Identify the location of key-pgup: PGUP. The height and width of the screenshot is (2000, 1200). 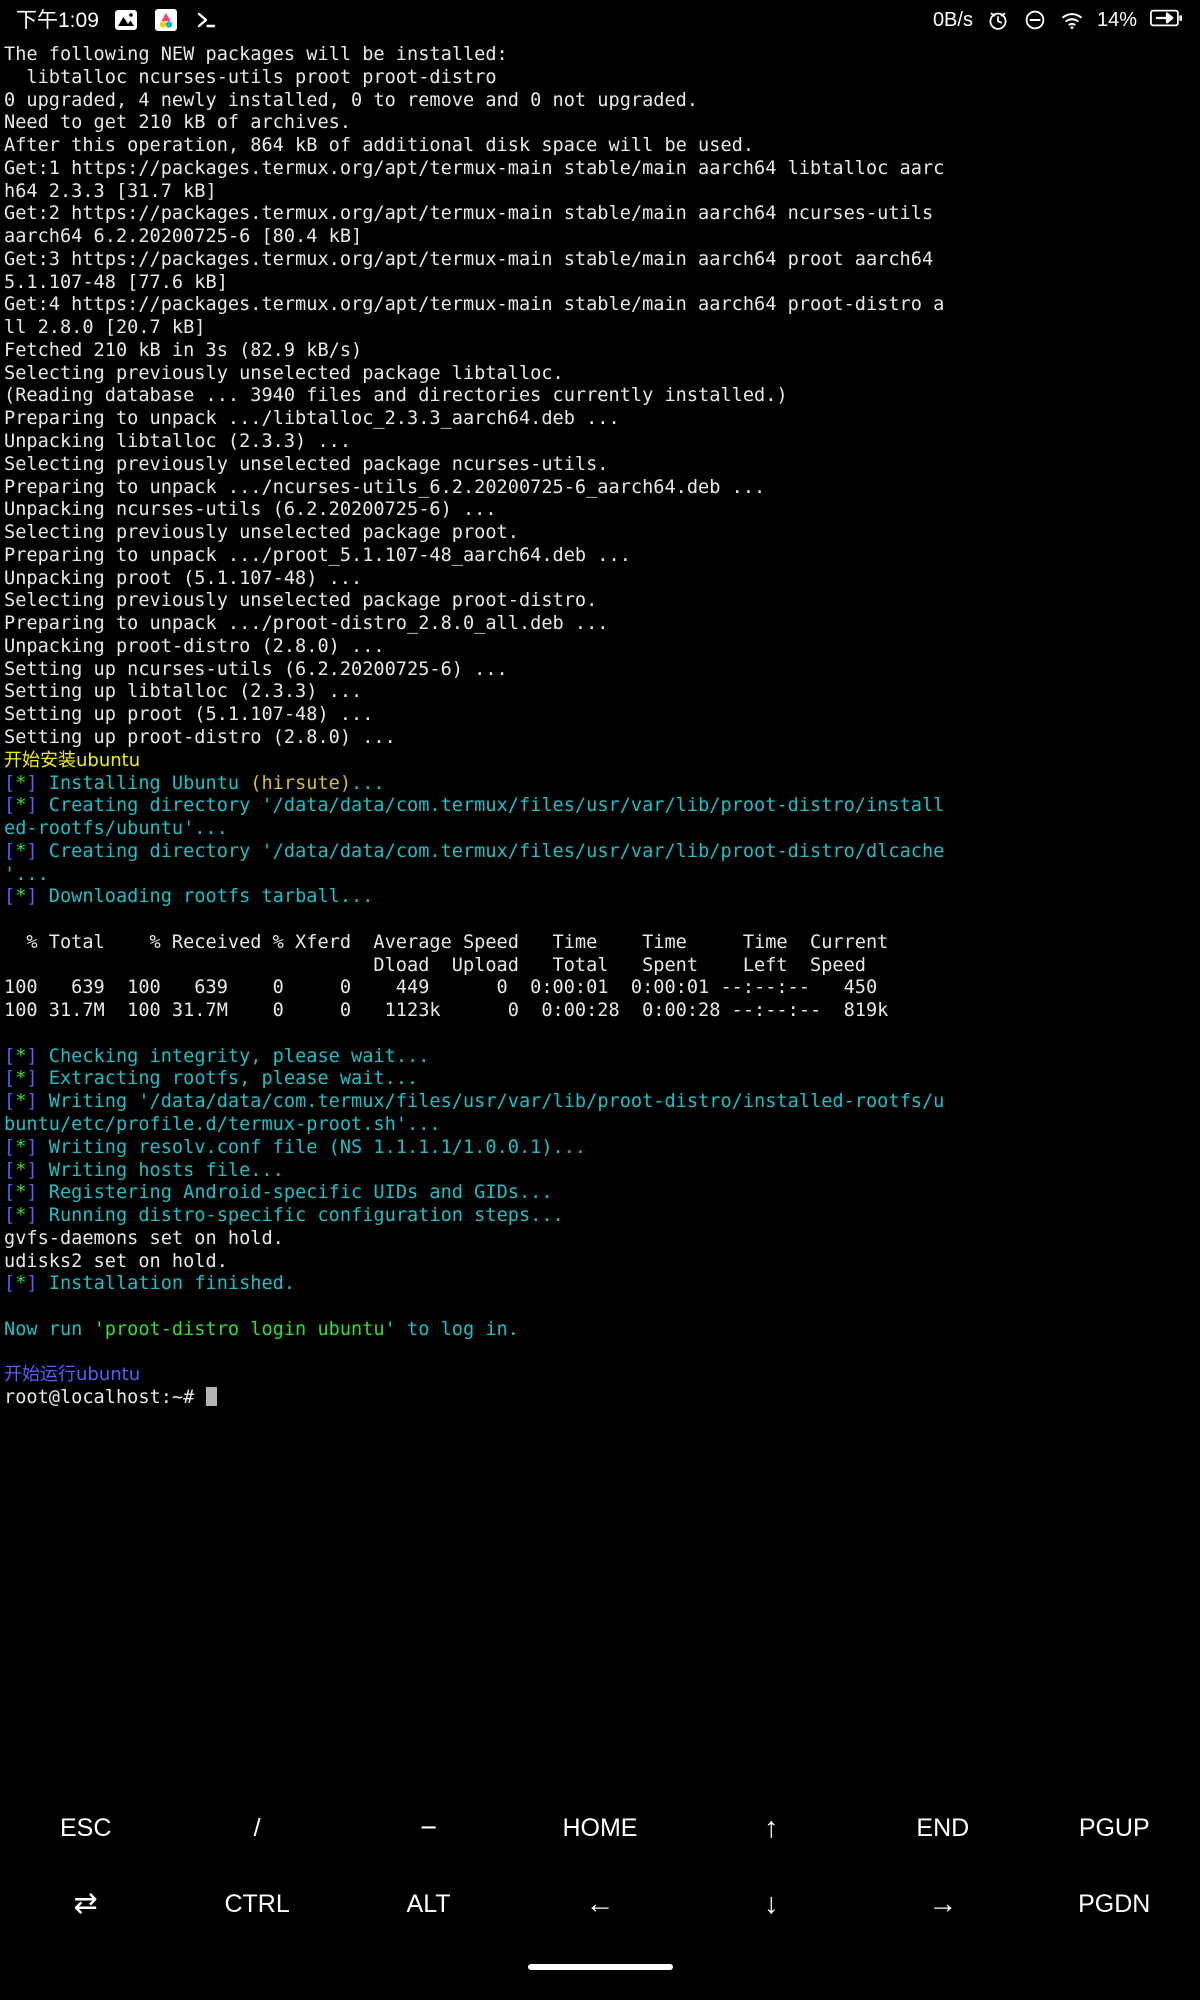
(1114, 1828).